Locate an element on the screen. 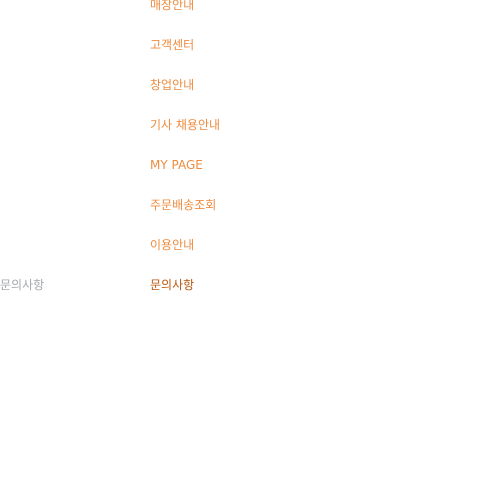  section-title: 문의사항 is located at coordinates (22, 285).